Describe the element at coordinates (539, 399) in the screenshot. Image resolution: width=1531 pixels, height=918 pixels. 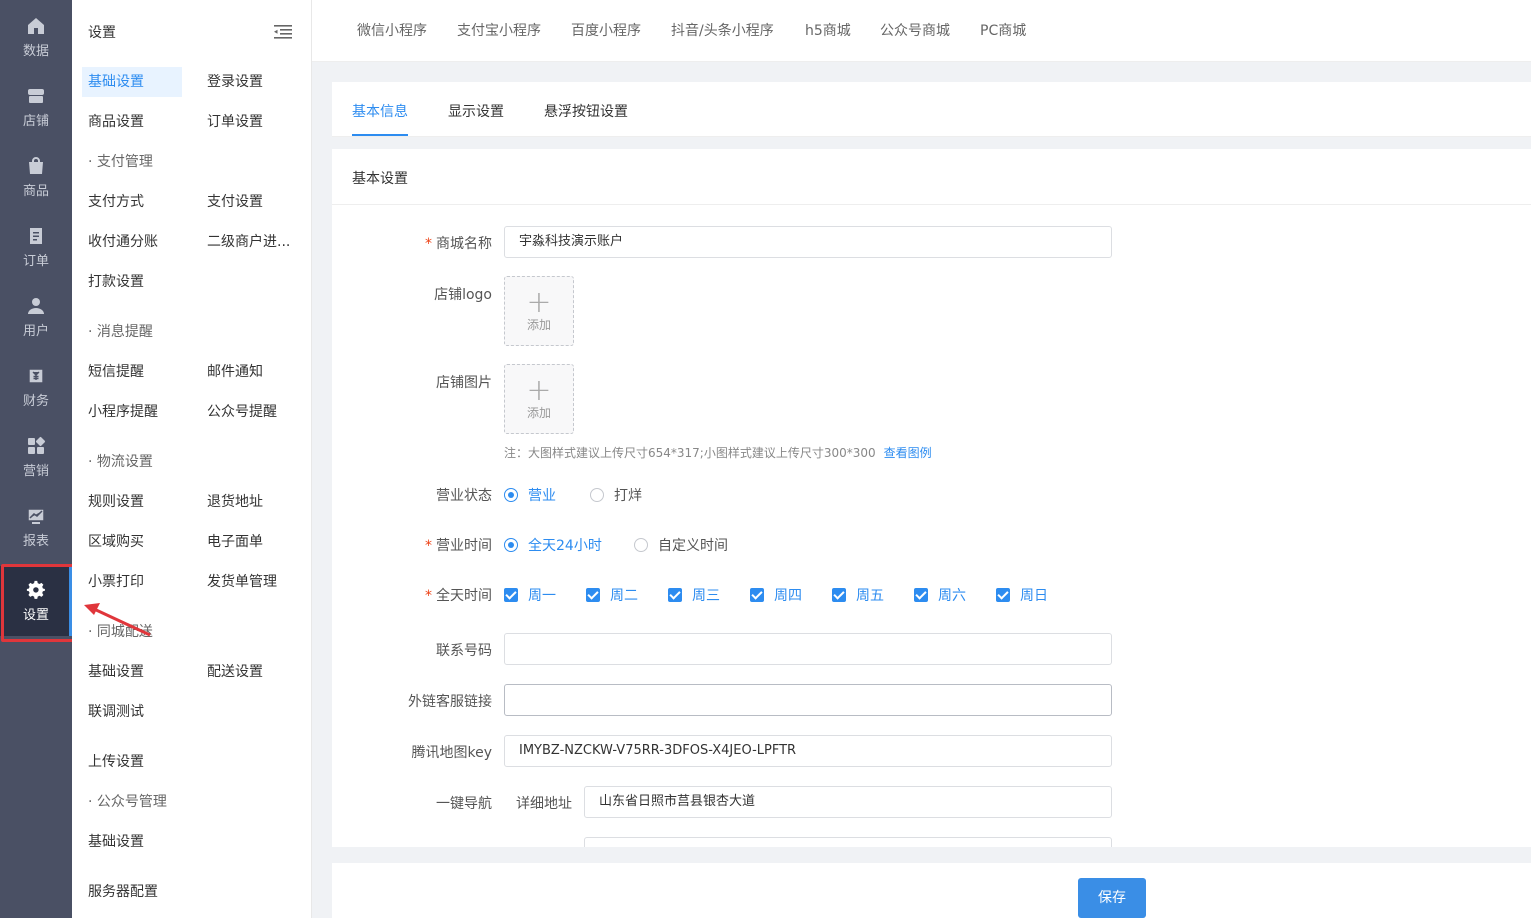
I see `store-image-upload-button: + 添加` at that location.